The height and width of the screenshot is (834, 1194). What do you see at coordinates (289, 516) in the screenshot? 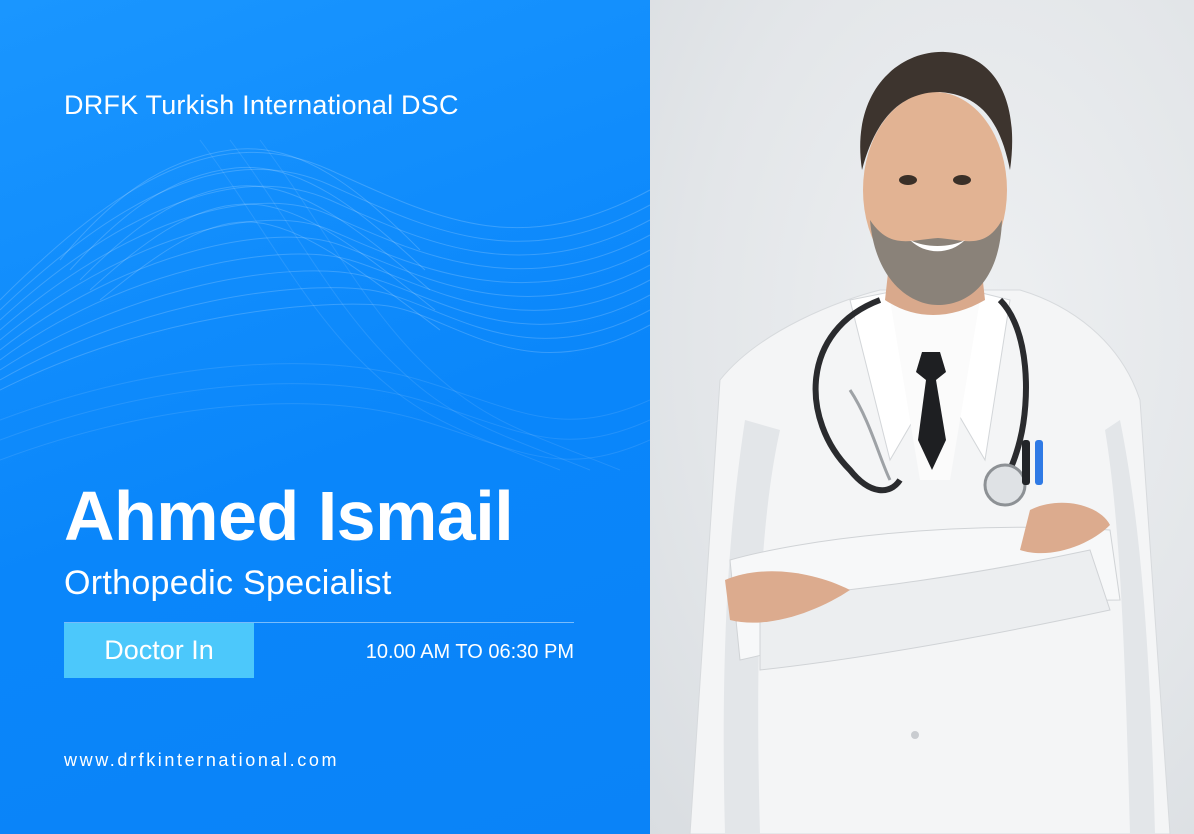
I see `doctor-name: Ahmed Ismail` at bounding box center [289, 516].